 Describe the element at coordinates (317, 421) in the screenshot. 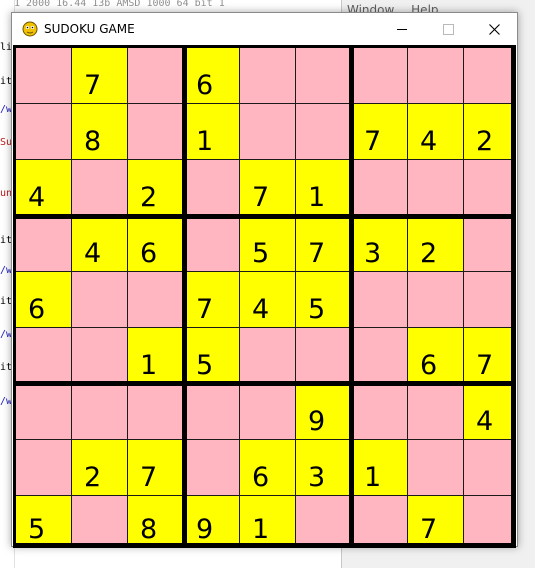

I see `cell-digit: 9` at that location.